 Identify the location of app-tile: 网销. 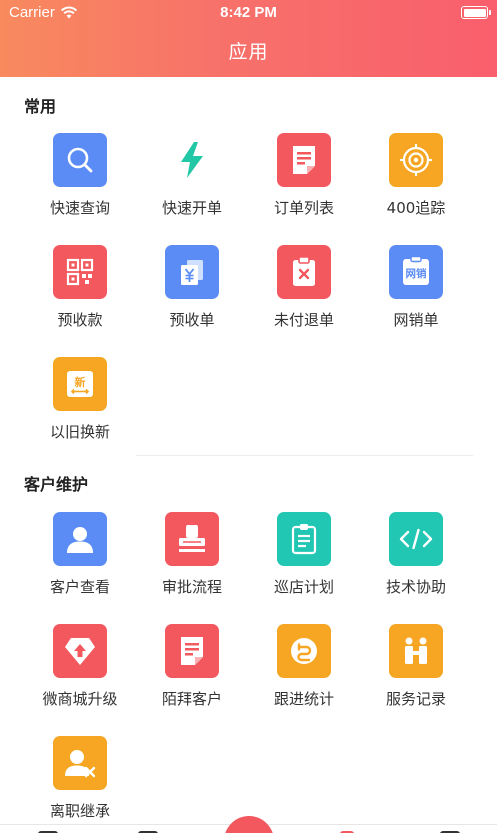
(416, 272).